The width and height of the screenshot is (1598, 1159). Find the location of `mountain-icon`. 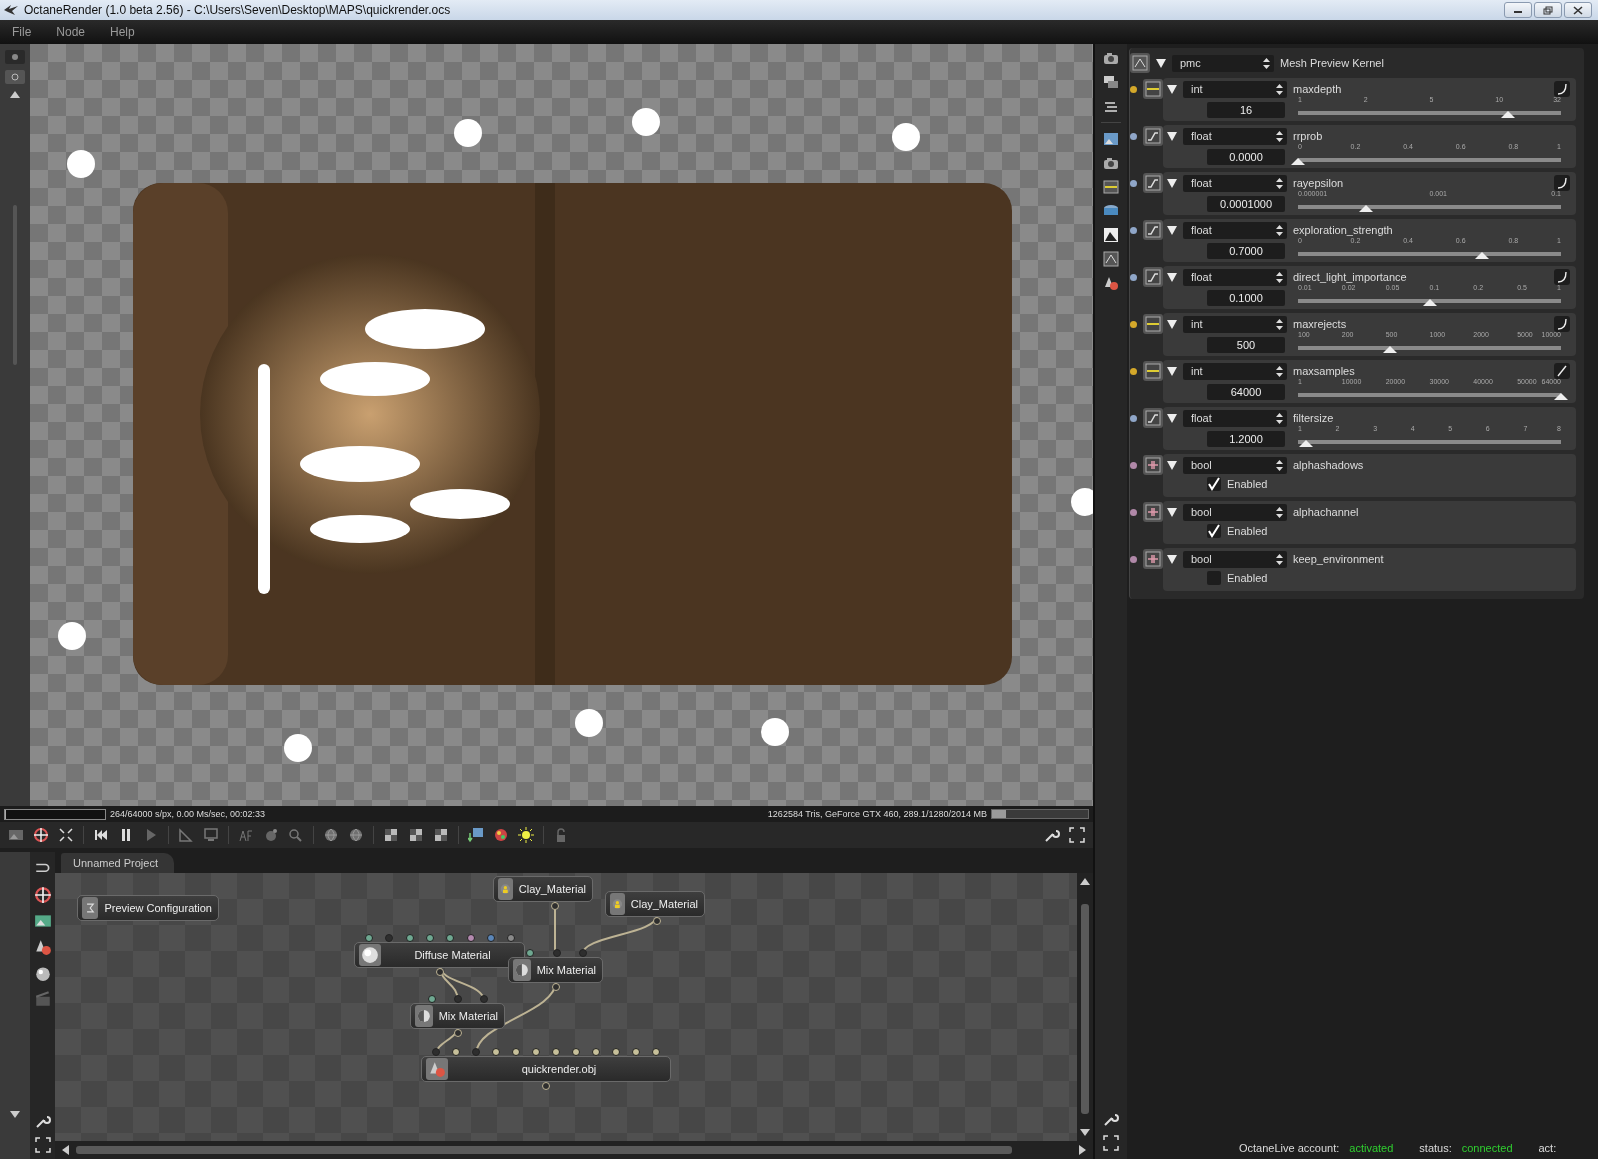

mountain-icon is located at coordinates (1111, 235).